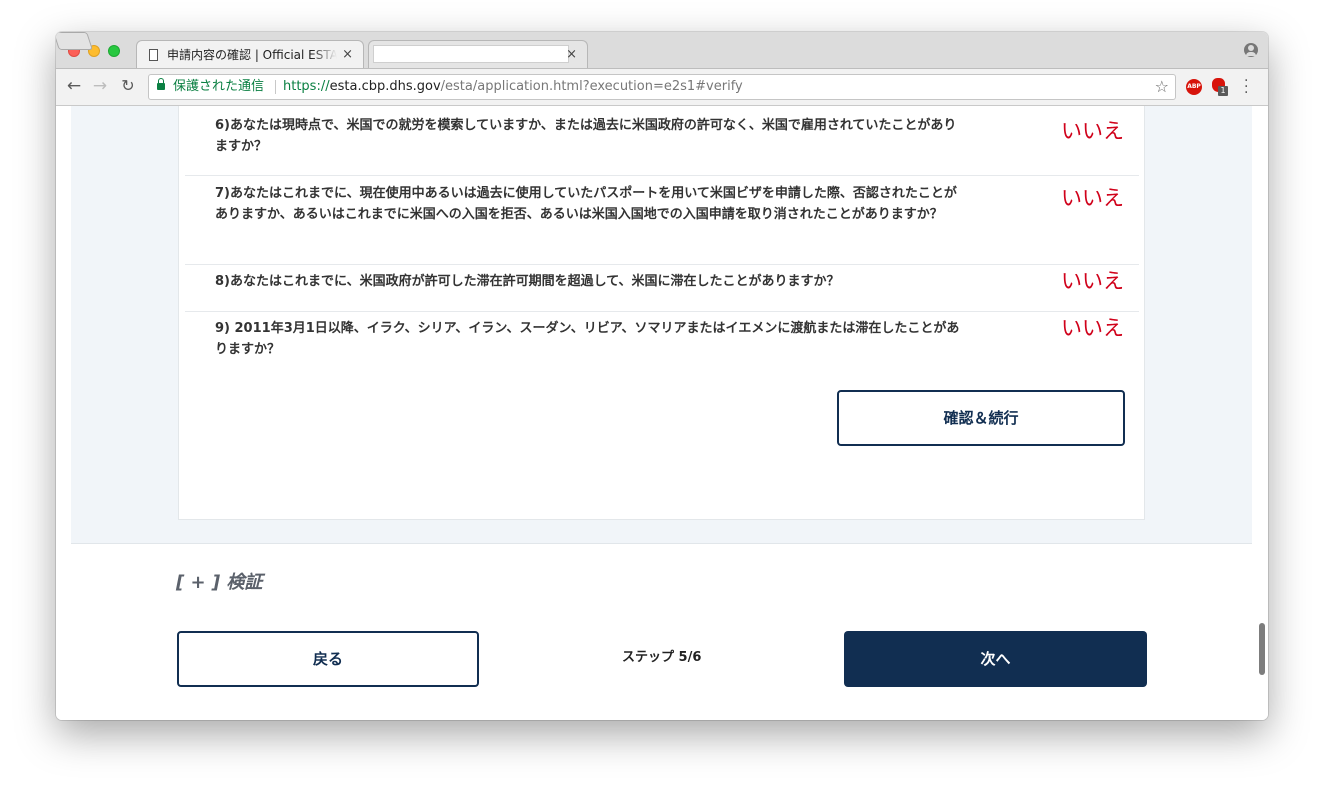 This screenshot has width=1324, height=801. What do you see at coordinates (128, 86) in the screenshot?
I see `reload-icon: ↻` at bounding box center [128, 86].